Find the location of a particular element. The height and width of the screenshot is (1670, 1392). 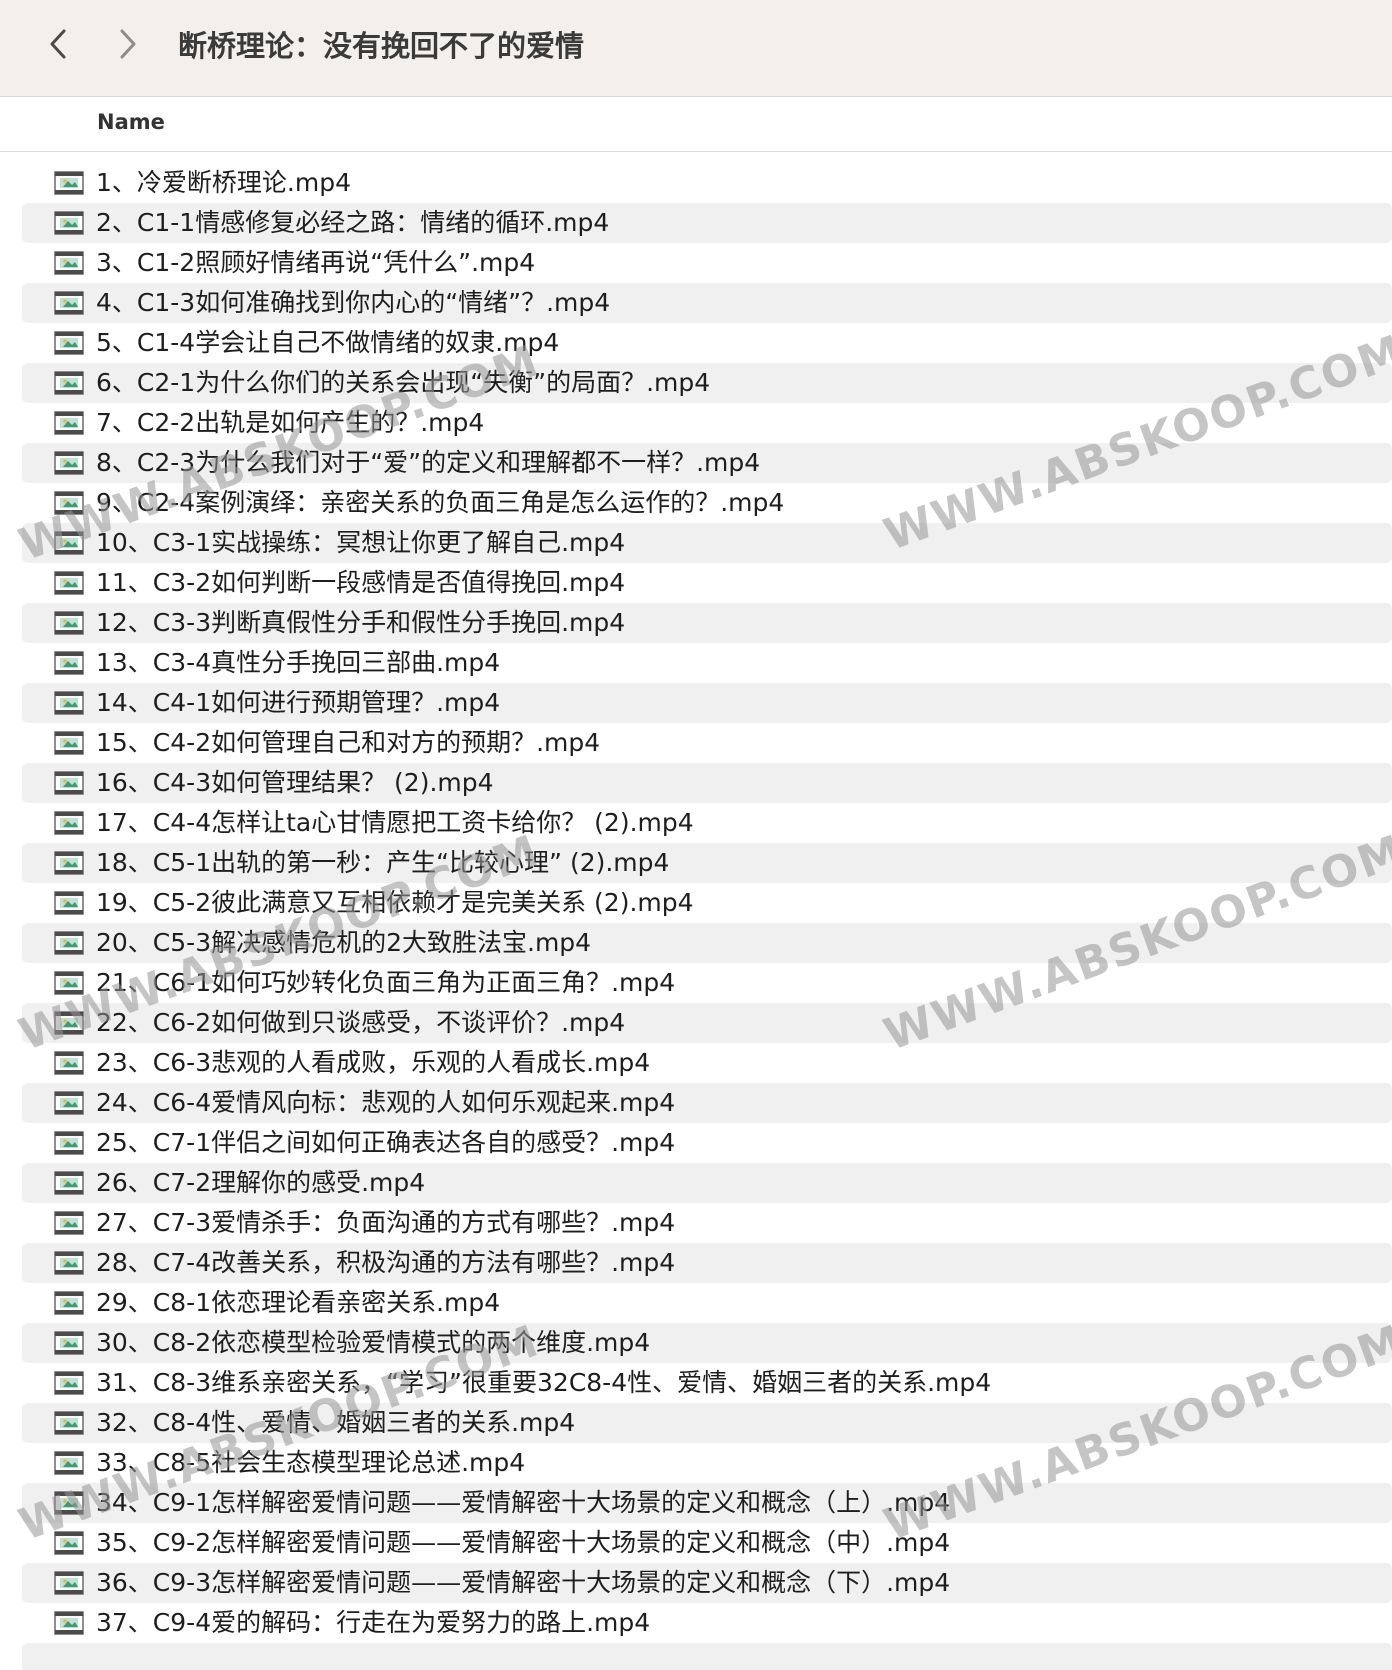

file-row: 22、C6-2如何做到只谈感受，不谈评价？.mp4 is located at coordinates (707, 1023).